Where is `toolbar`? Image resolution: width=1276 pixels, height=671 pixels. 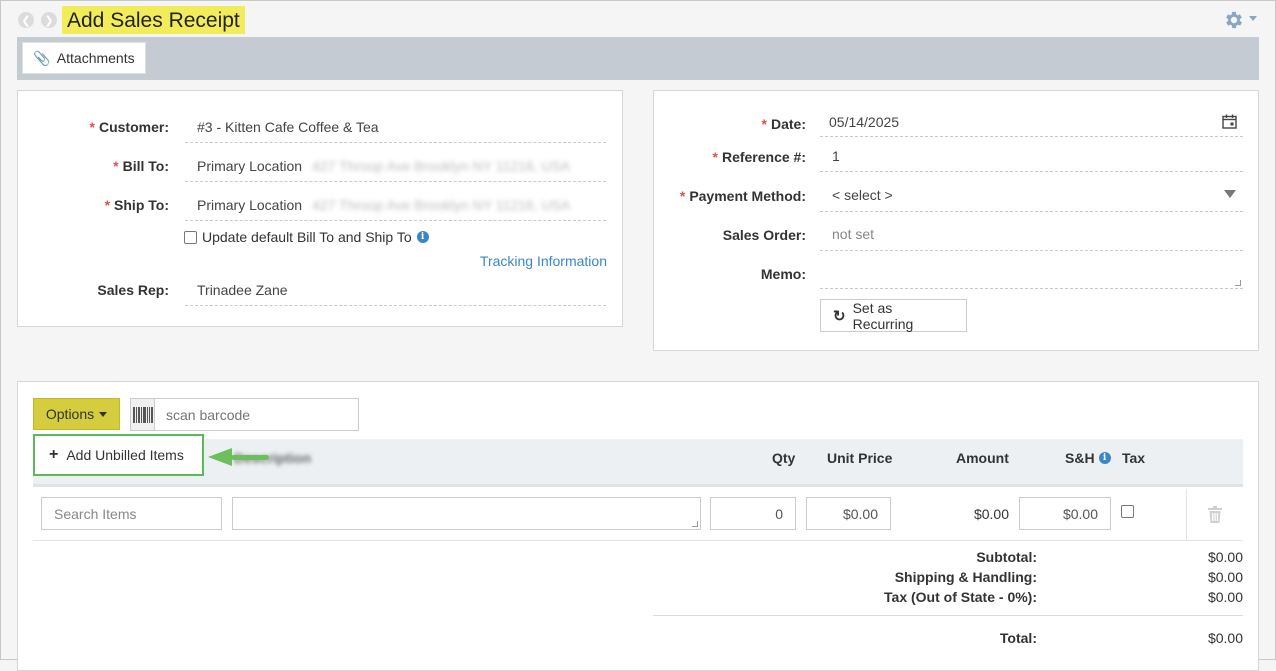
toolbar is located at coordinates (638, 58).